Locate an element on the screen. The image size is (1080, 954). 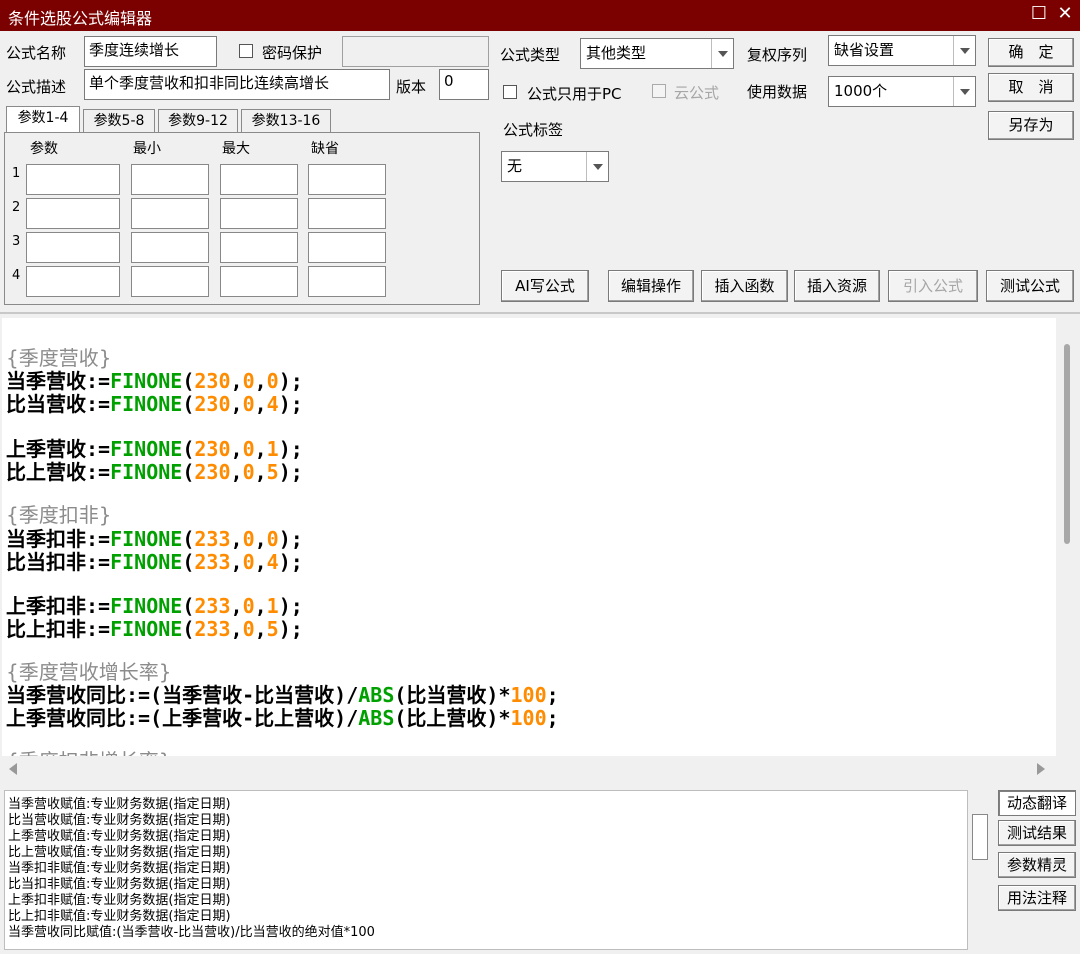
edit-operation-button: 编辑操作 is located at coordinates (651, 286).